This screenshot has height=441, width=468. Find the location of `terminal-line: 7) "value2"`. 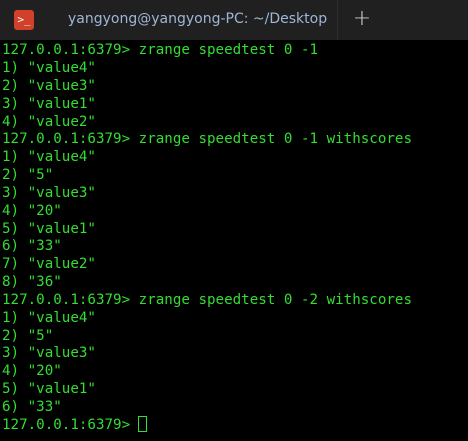

terminal-line: 7) "value2" is located at coordinates (49, 264).